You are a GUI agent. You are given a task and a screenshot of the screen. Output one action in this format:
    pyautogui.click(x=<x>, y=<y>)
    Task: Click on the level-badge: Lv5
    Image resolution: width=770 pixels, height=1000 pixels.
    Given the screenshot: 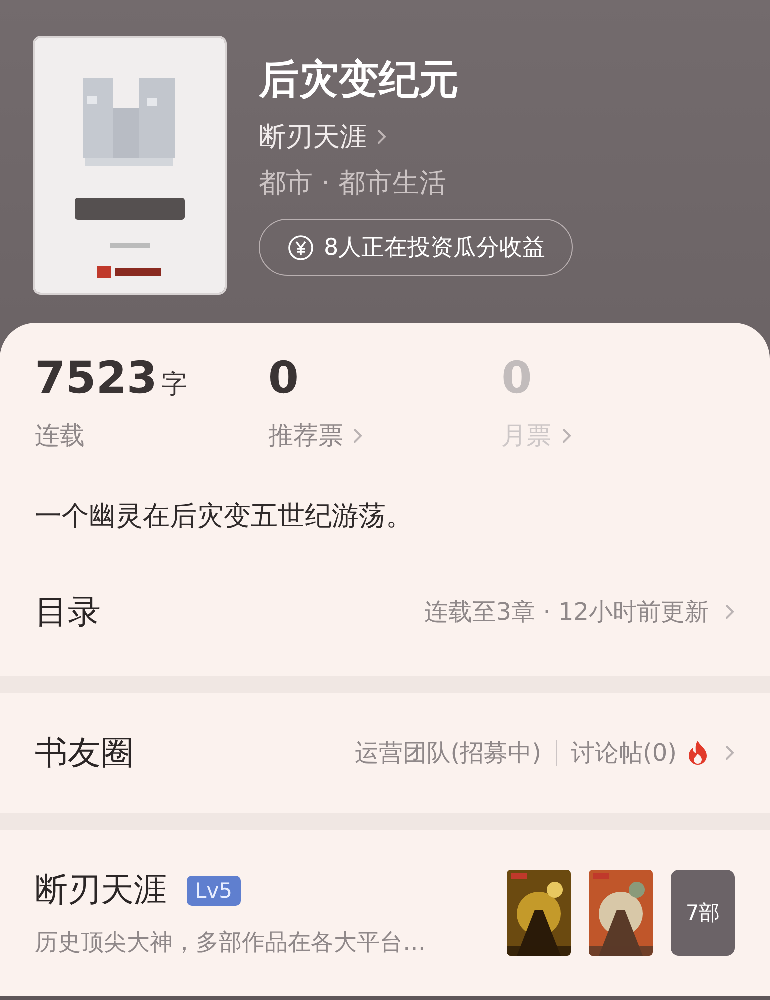 What is the action you would take?
    pyautogui.click(x=213, y=891)
    